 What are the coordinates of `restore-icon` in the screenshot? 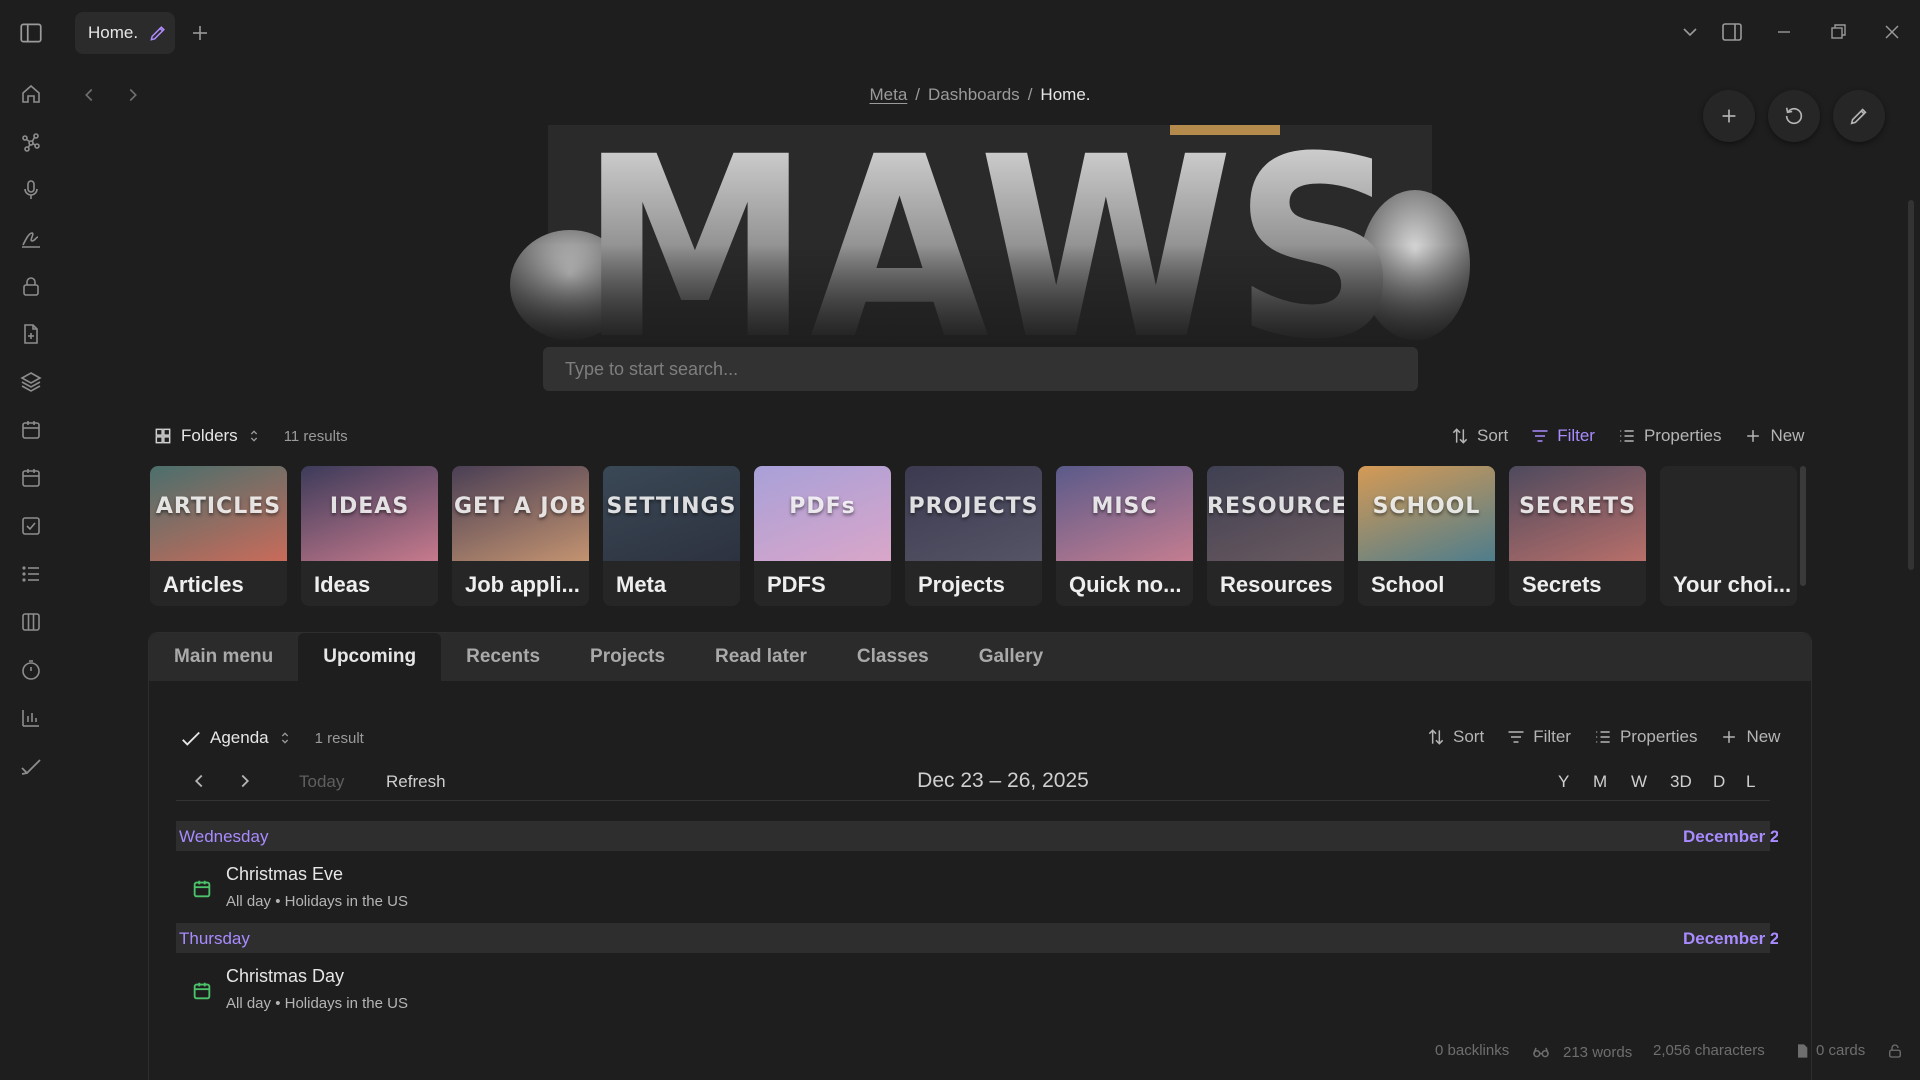 It's located at (1838, 32).